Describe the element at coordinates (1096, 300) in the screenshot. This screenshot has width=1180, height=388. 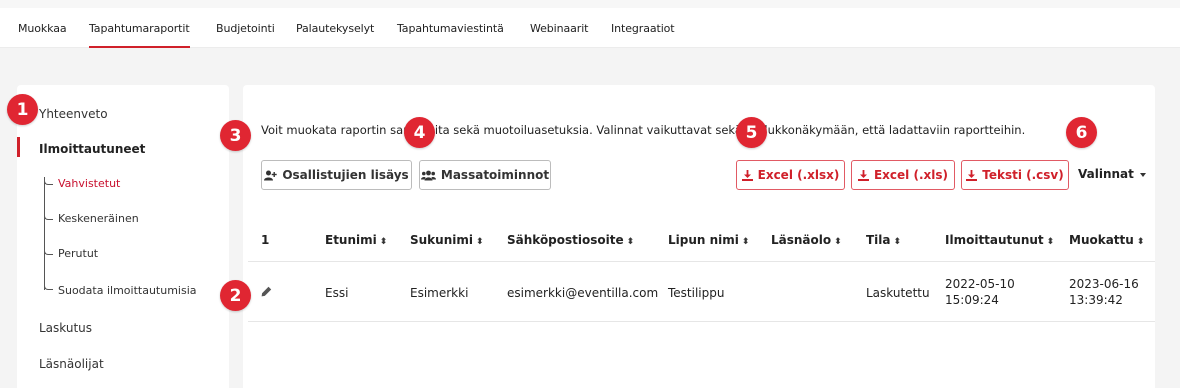
I see `cell-modified-time: 13:39:42` at that location.